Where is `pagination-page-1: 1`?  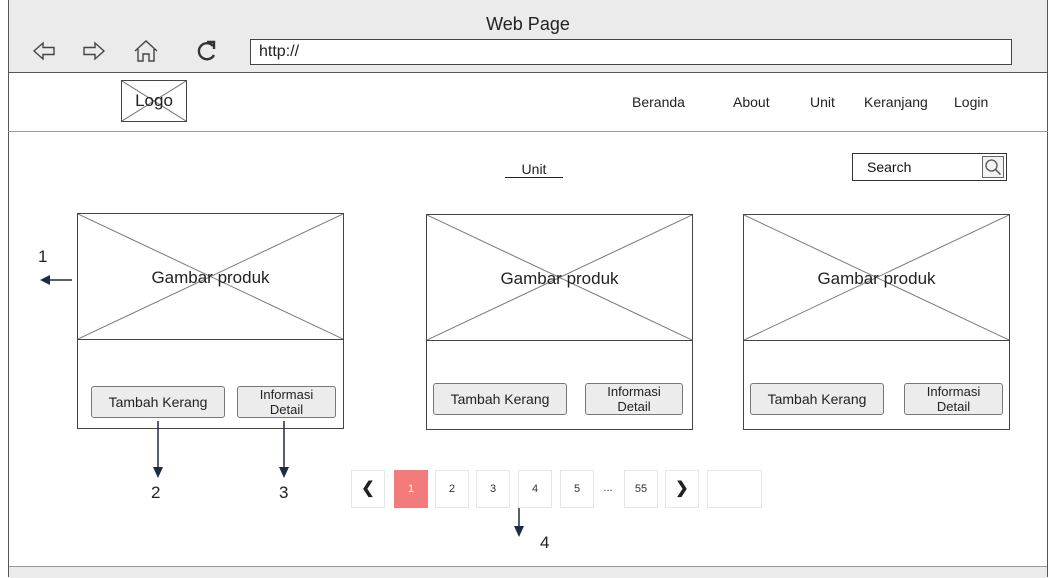
pagination-page-1: 1 is located at coordinates (411, 489).